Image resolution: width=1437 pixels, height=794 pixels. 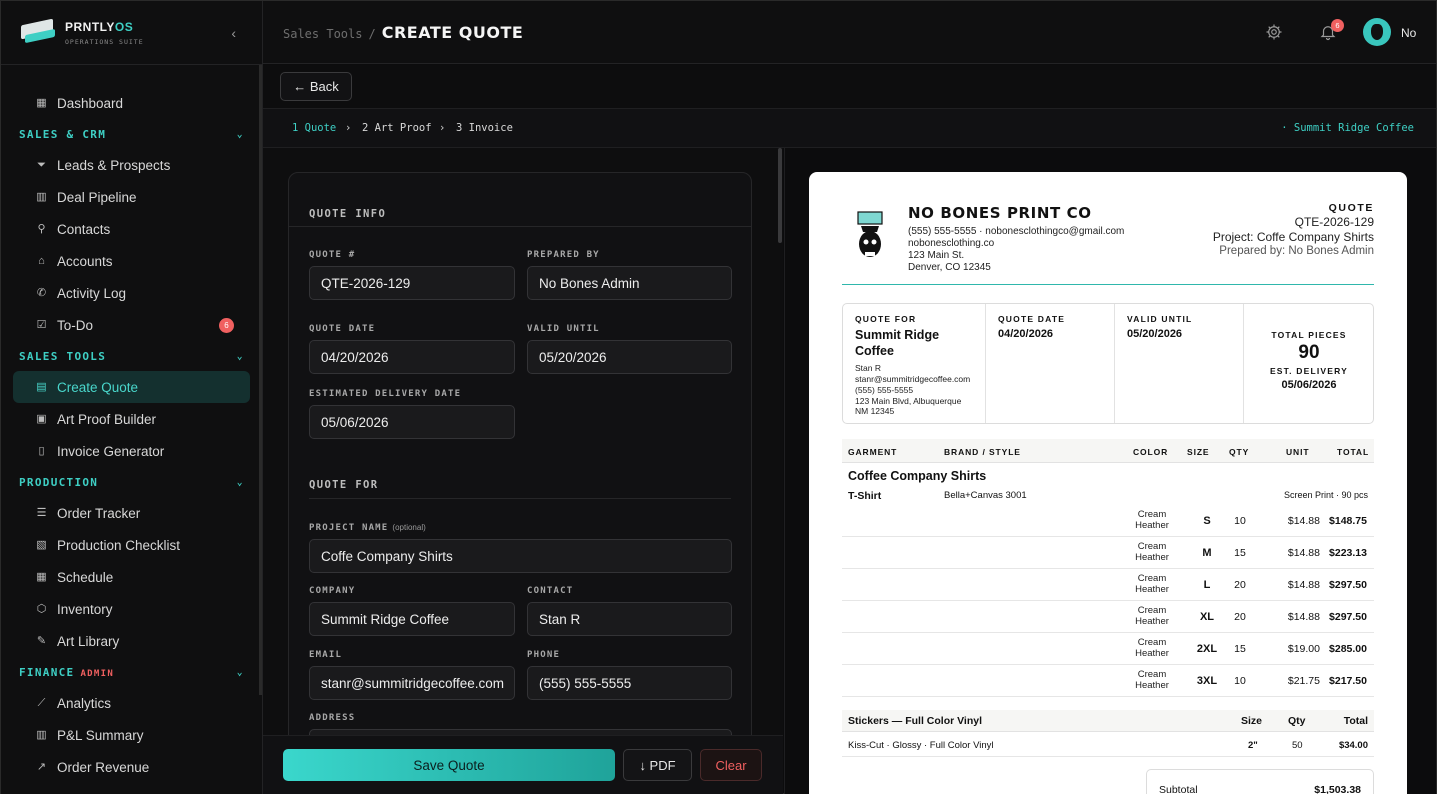 What do you see at coordinates (563, 255) in the screenshot?
I see `prepared-by-label: PREPARED BY` at bounding box center [563, 255].